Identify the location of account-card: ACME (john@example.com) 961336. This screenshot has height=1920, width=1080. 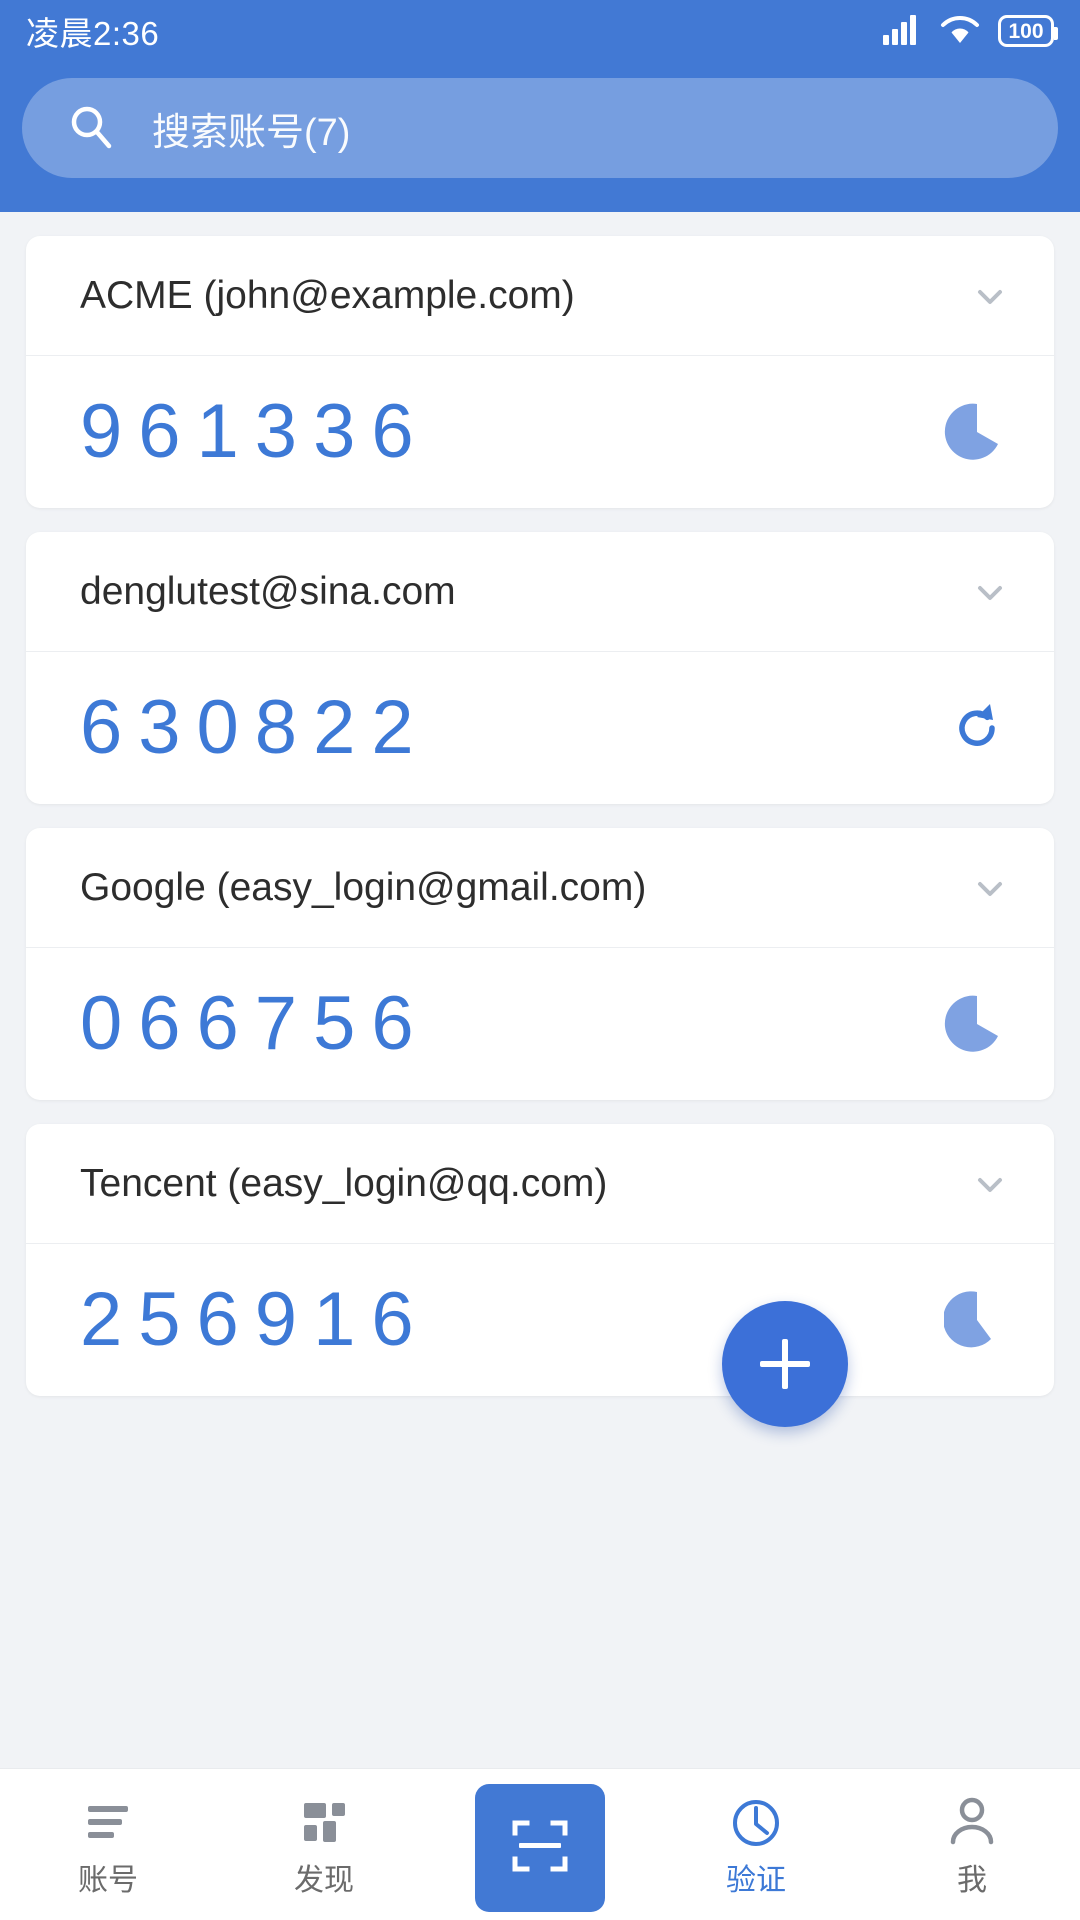
(540, 372).